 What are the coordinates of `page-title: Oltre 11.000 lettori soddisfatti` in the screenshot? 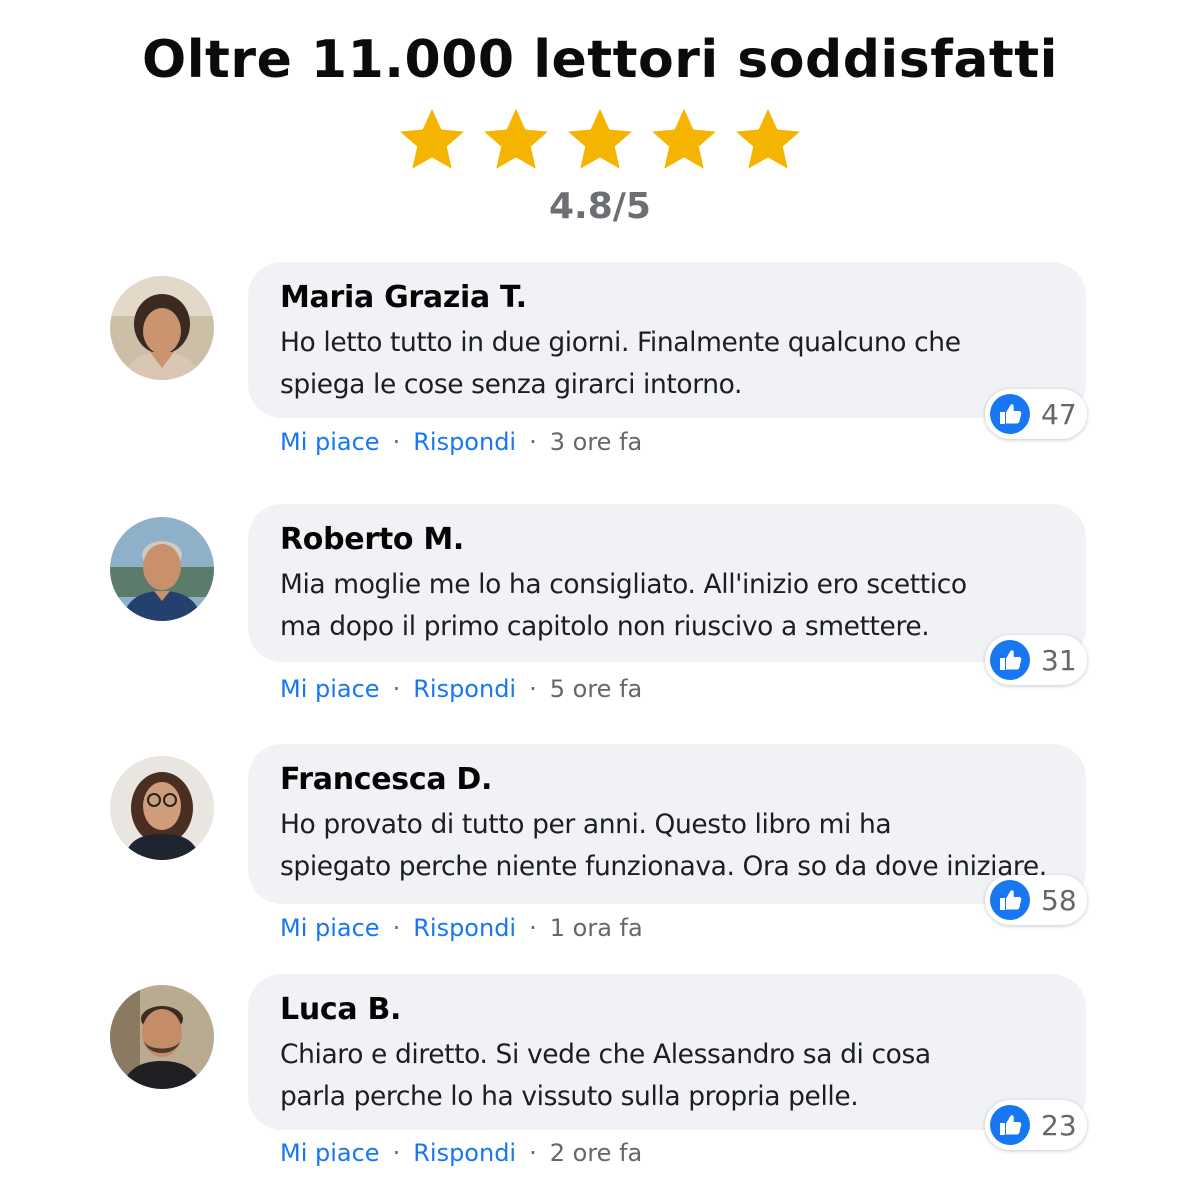 It's located at (600, 60).